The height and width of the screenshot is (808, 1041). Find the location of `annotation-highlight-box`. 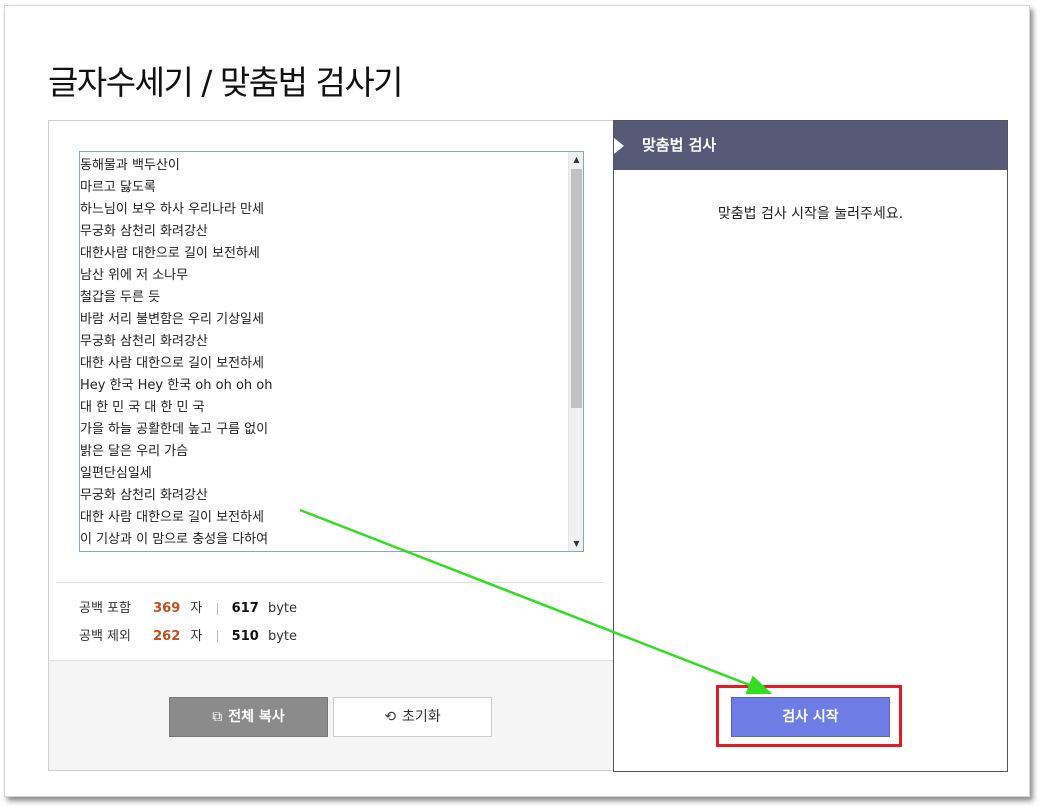

annotation-highlight-box is located at coordinates (809, 716).